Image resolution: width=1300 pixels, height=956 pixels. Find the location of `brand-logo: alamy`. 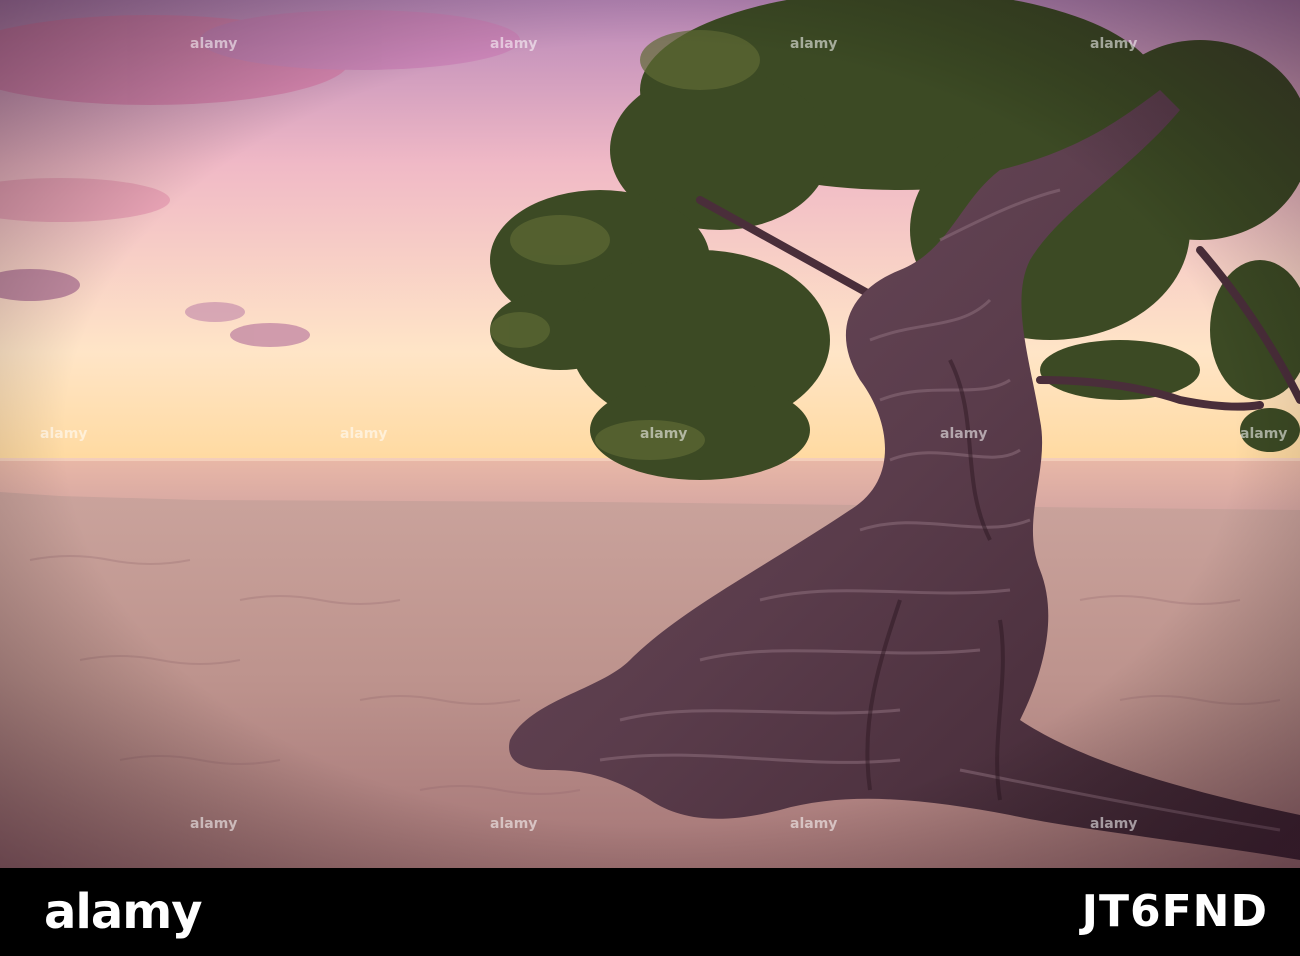

brand-logo: alamy is located at coordinates (123, 912).